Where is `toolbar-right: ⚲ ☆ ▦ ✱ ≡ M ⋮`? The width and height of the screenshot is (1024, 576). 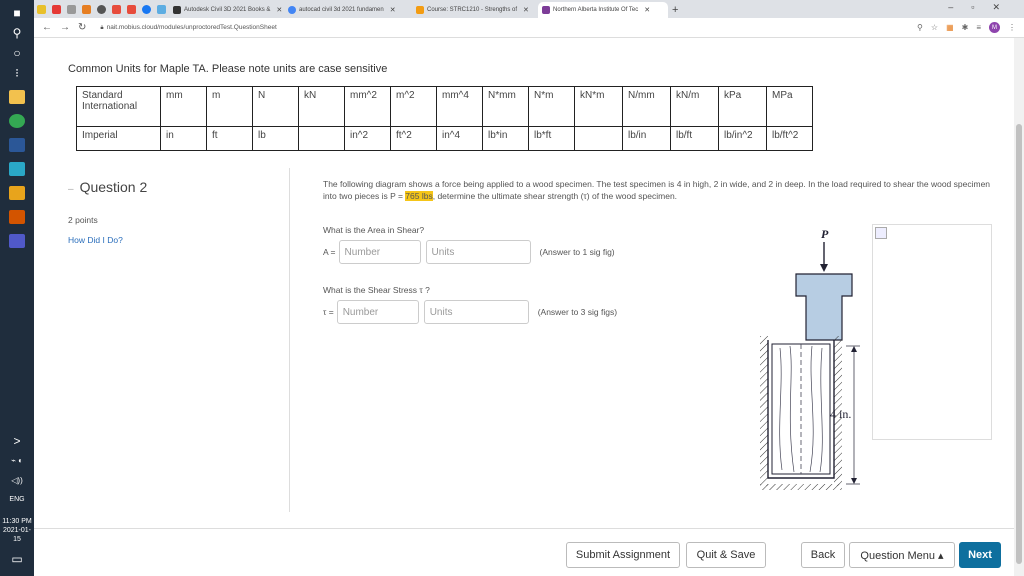
toolbar-right: ⚲ ☆ ▦ ✱ ≡ M ⋮ is located at coordinates (966, 27).